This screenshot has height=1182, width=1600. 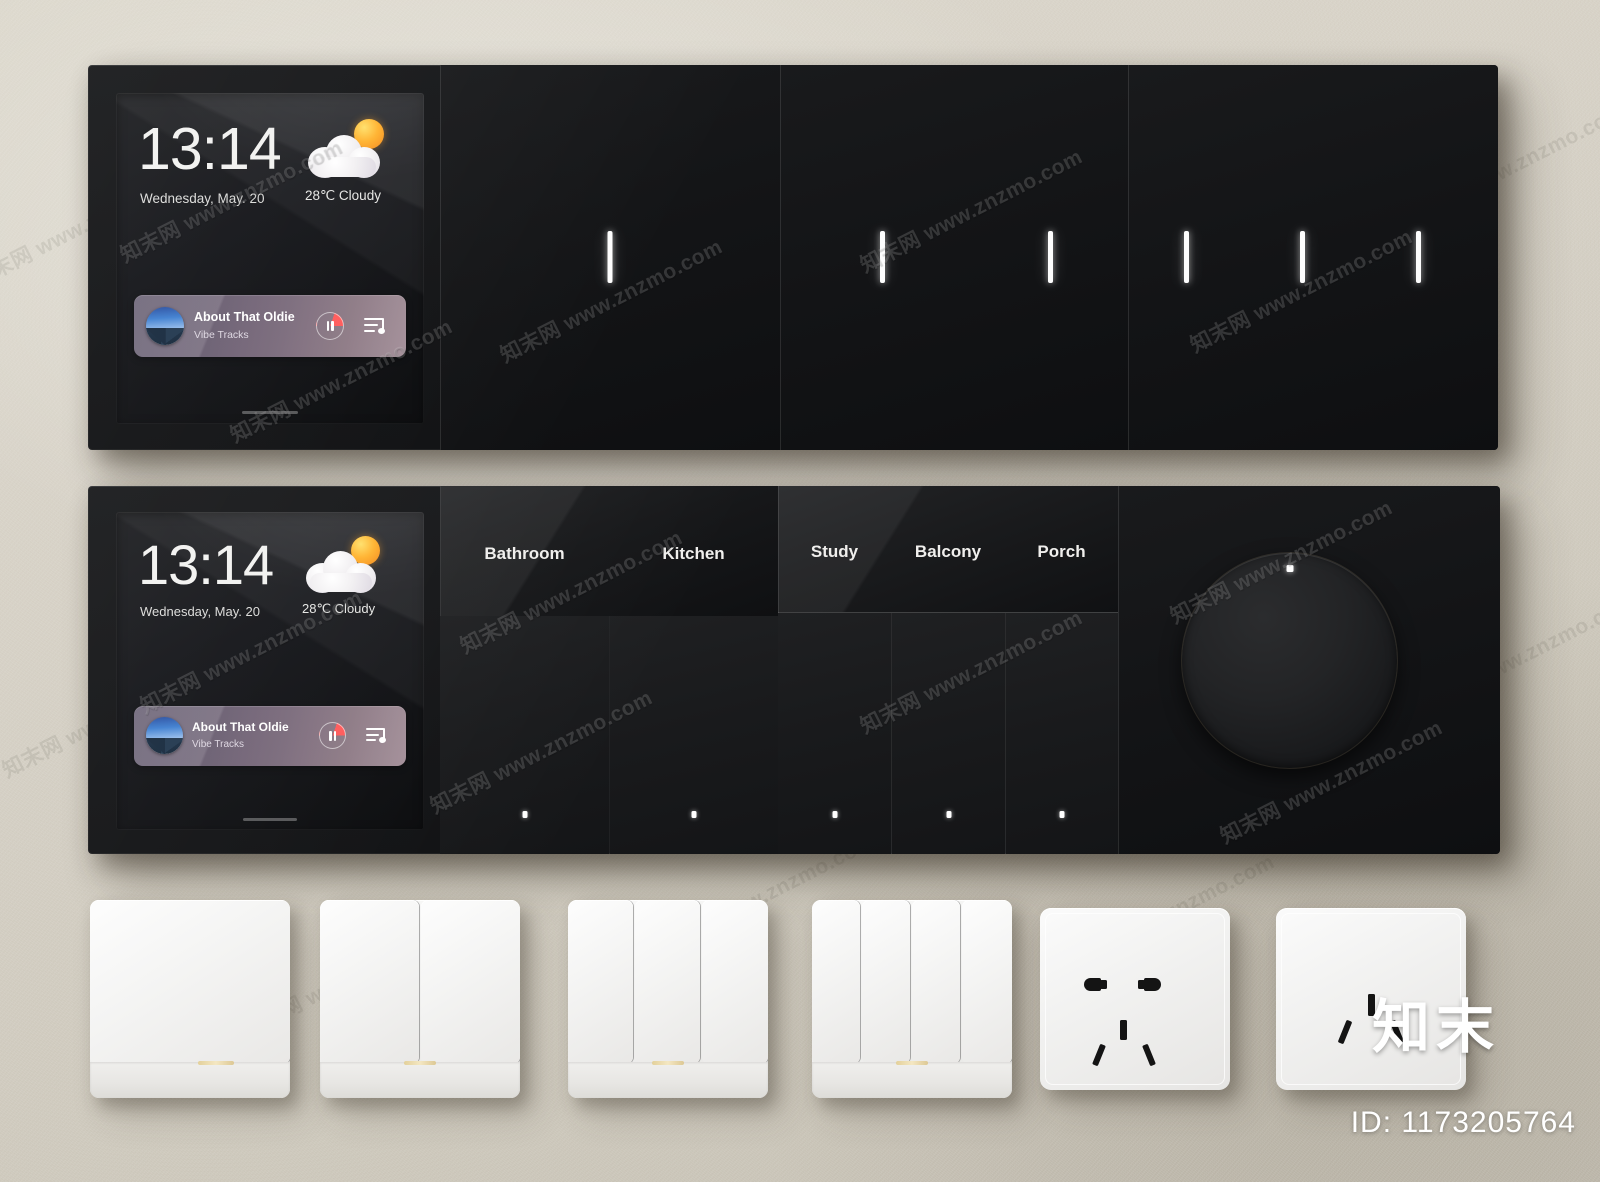 What do you see at coordinates (1092, 984) in the screenshot?
I see `socket-hole-left-2pin` at bounding box center [1092, 984].